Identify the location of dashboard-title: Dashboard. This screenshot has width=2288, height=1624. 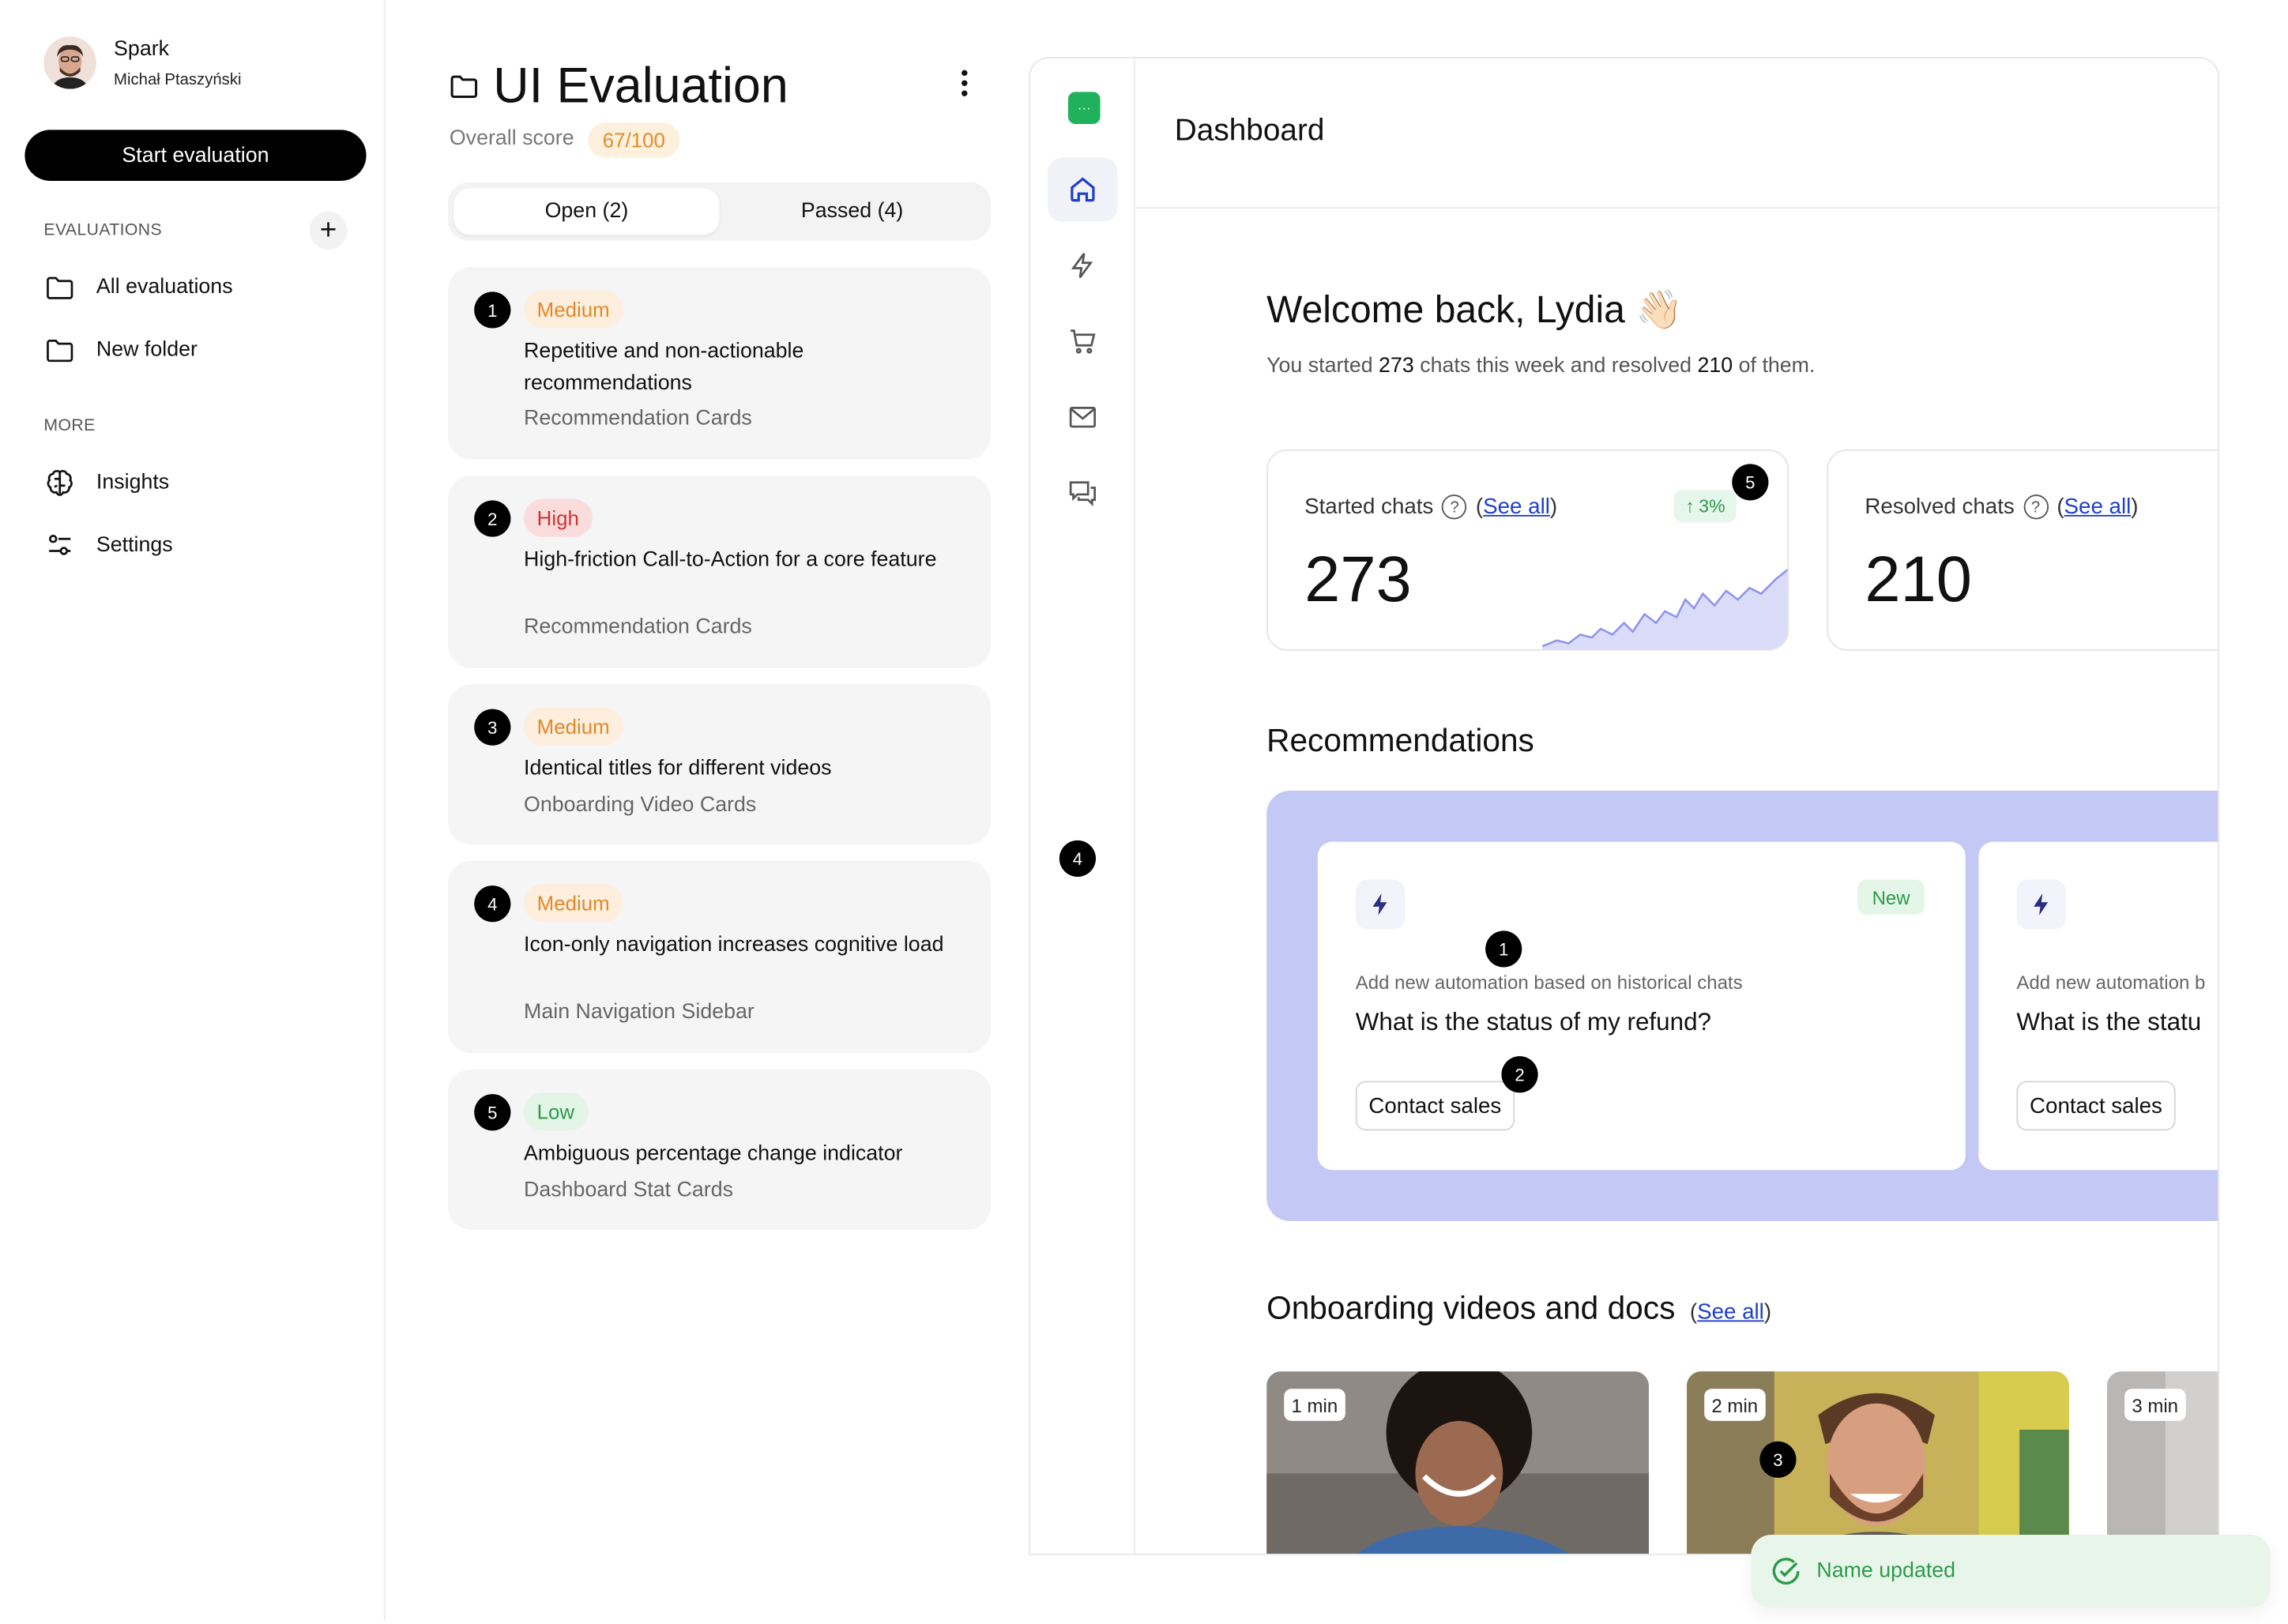
(1249, 131).